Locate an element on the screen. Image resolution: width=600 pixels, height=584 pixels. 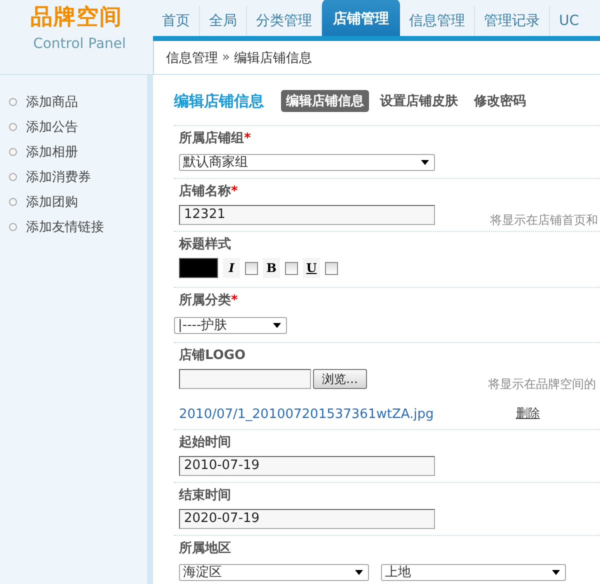
sidebar-item: 添加团购 is located at coordinates (52, 201).